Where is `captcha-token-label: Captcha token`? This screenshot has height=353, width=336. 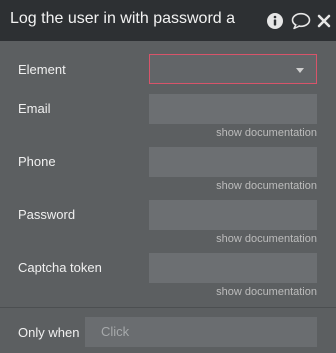 captcha-token-label: Captcha token is located at coordinates (60, 267).